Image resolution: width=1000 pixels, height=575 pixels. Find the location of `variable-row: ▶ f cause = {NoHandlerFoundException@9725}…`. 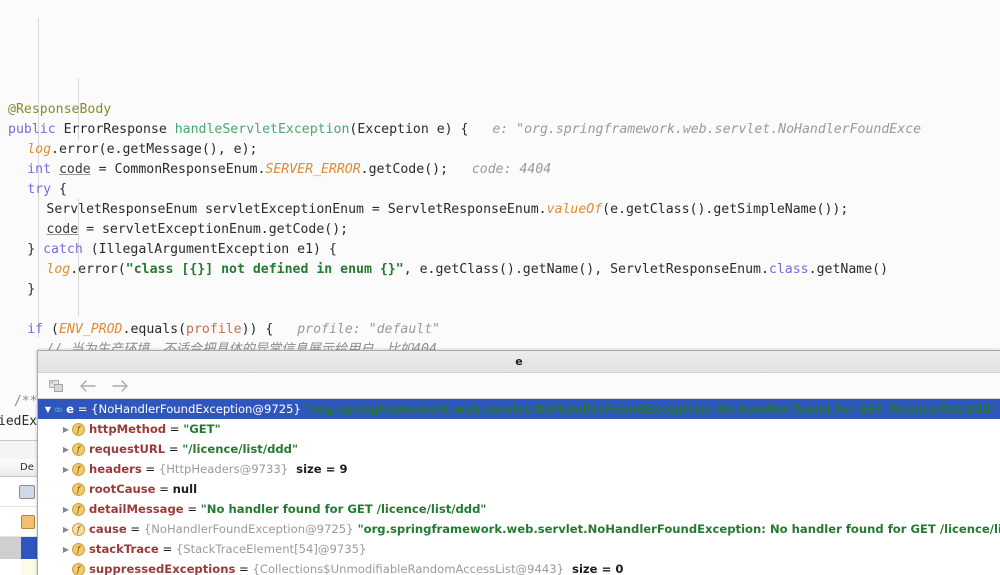

variable-row: ▶ f cause = {NoHandlerFoundException@9725}… is located at coordinates (519, 529).